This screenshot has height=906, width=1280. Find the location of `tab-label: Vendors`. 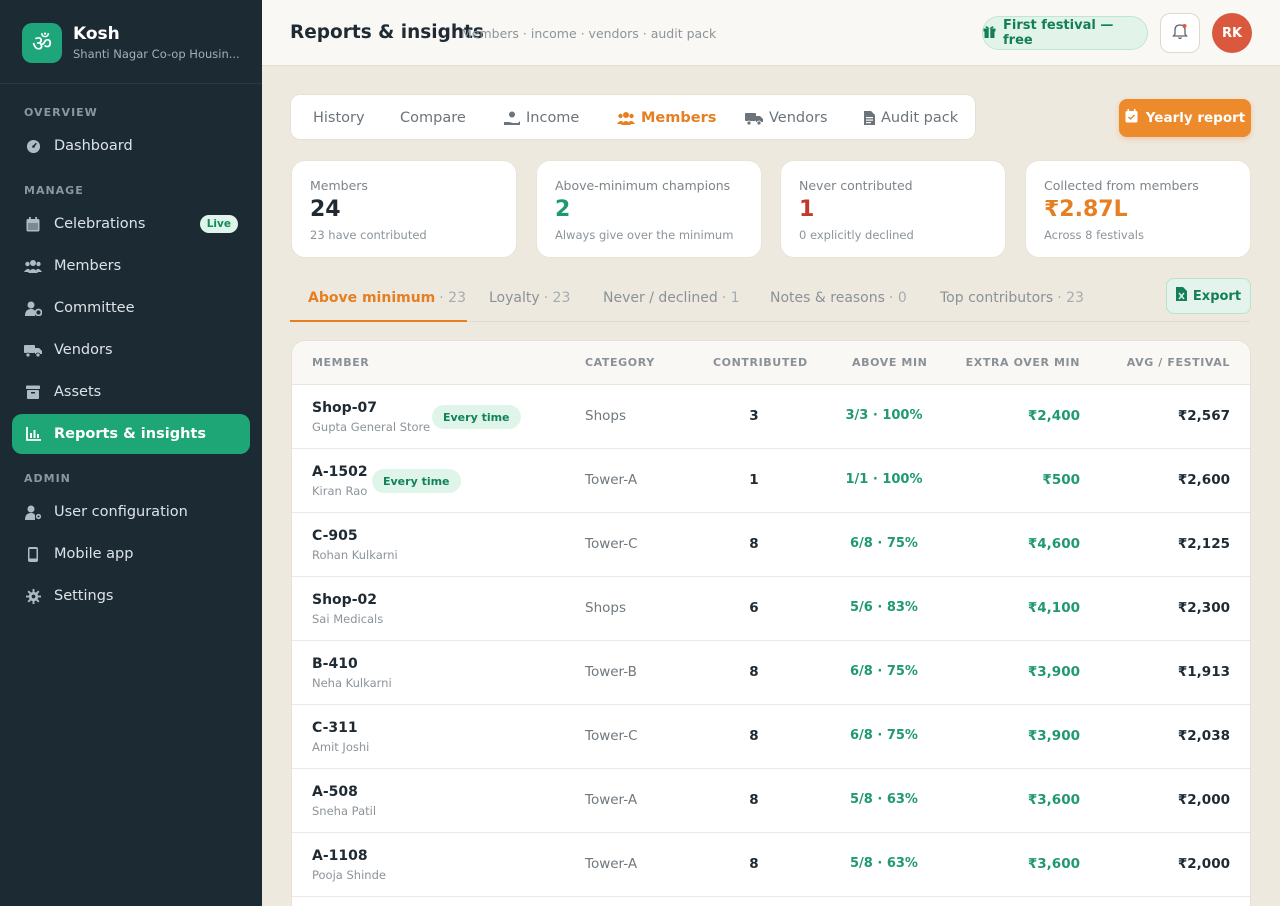

tab-label: Vendors is located at coordinates (798, 118).